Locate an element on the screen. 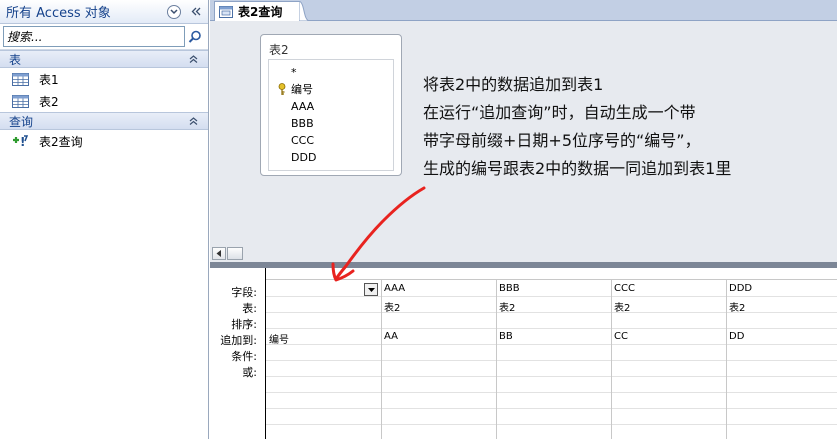 Image resolution: width=837 pixels, height=439 pixels. grid-cell-append-to: DD is located at coordinates (736, 336).